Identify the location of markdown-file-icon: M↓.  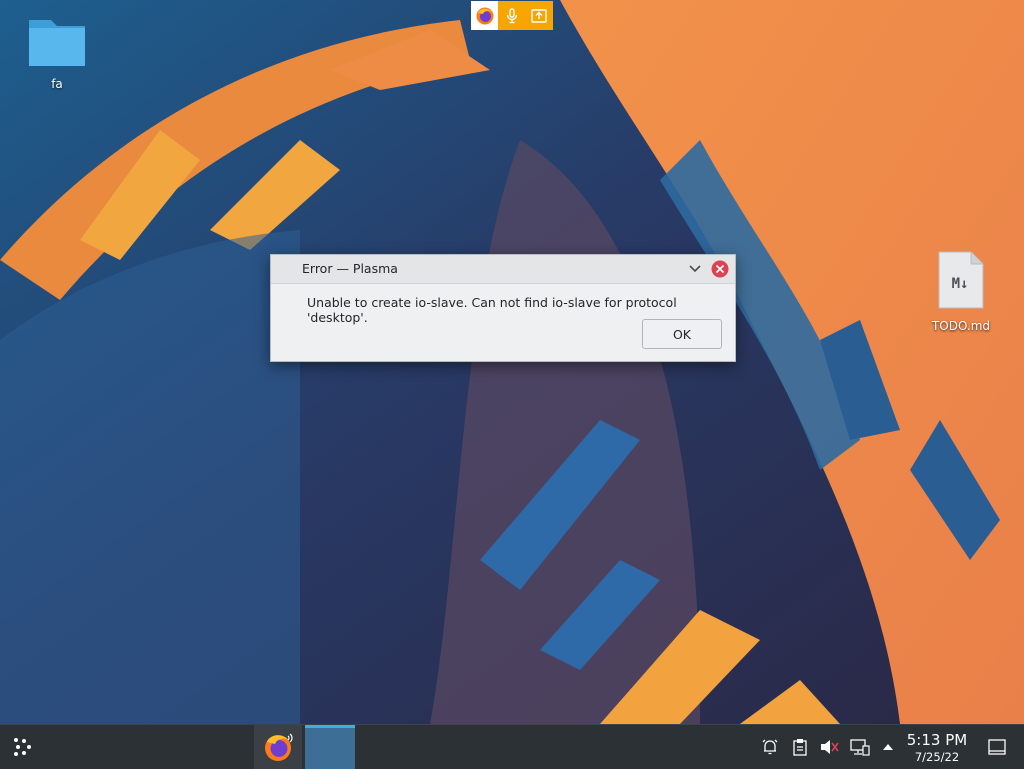
(961, 280).